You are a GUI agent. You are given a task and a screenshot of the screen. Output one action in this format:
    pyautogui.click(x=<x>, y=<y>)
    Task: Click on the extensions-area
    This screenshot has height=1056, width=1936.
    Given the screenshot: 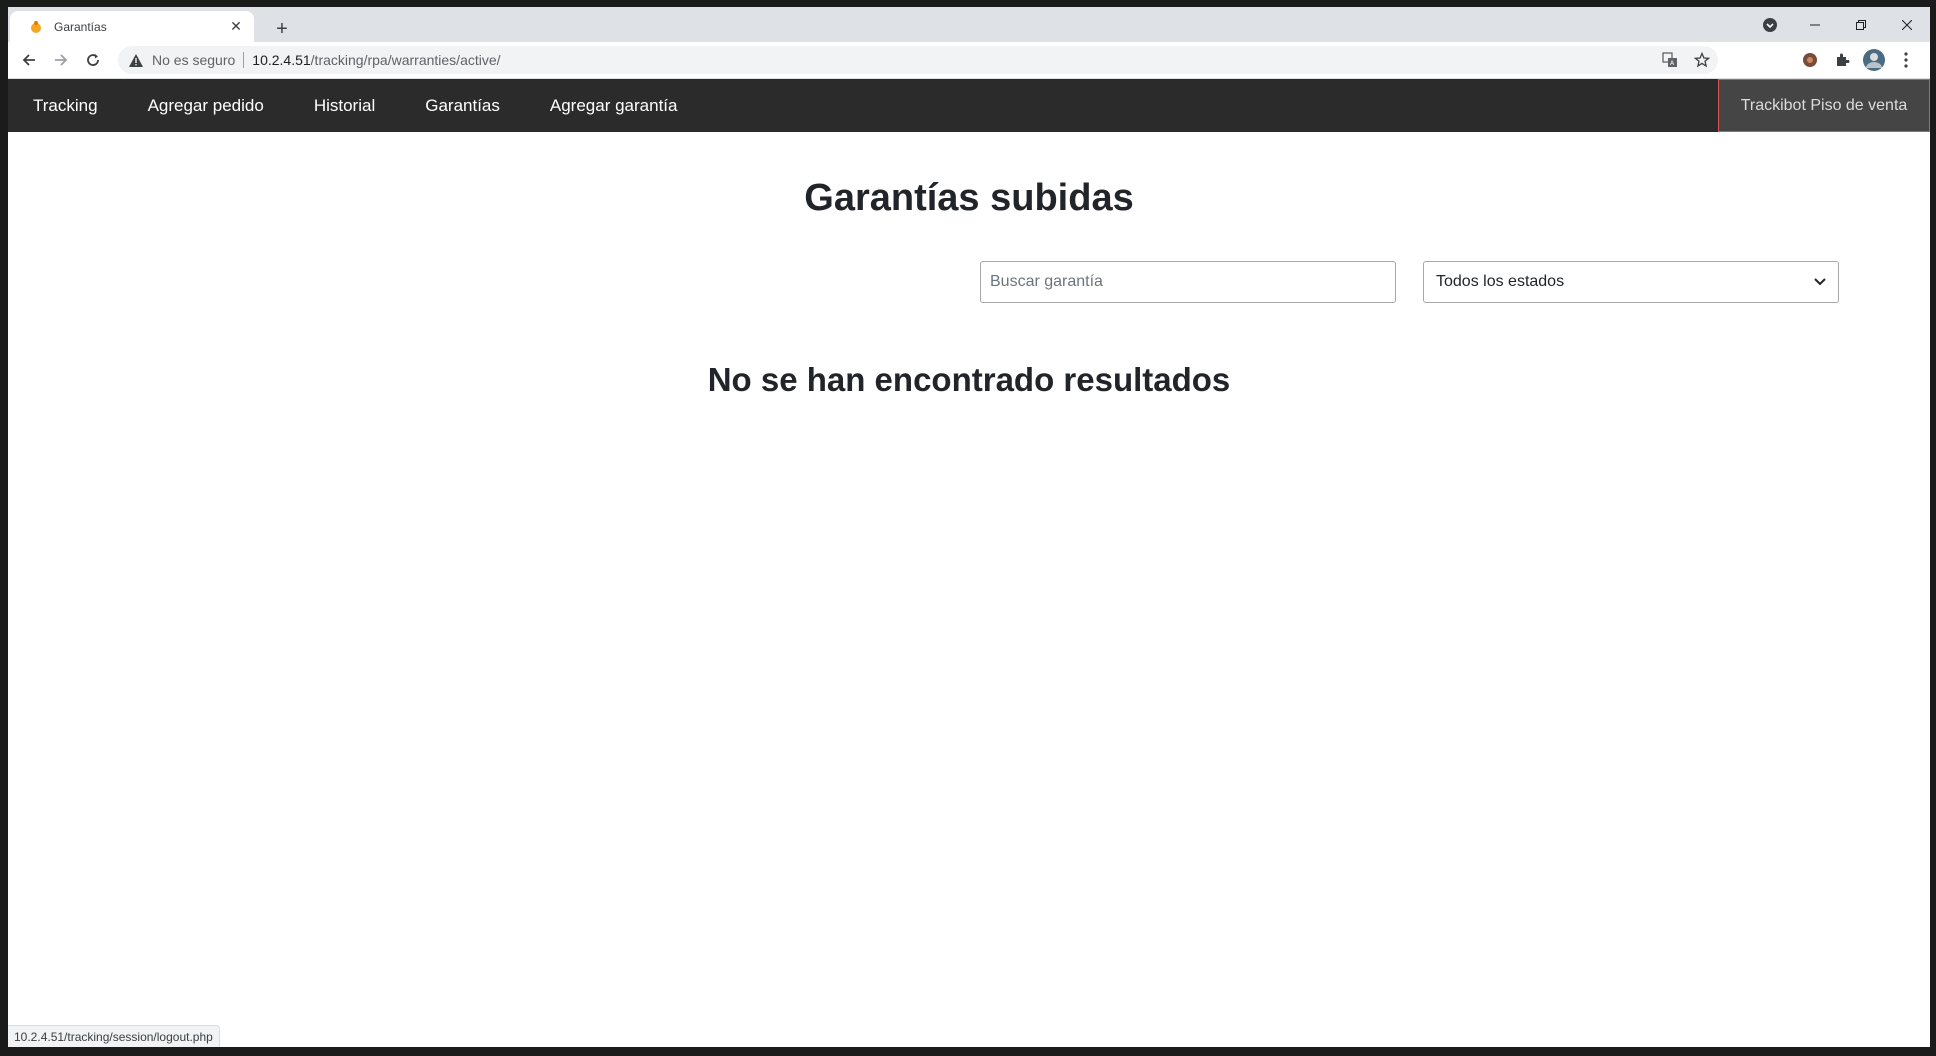 What is the action you would take?
    pyautogui.click(x=1858, y=60)
    